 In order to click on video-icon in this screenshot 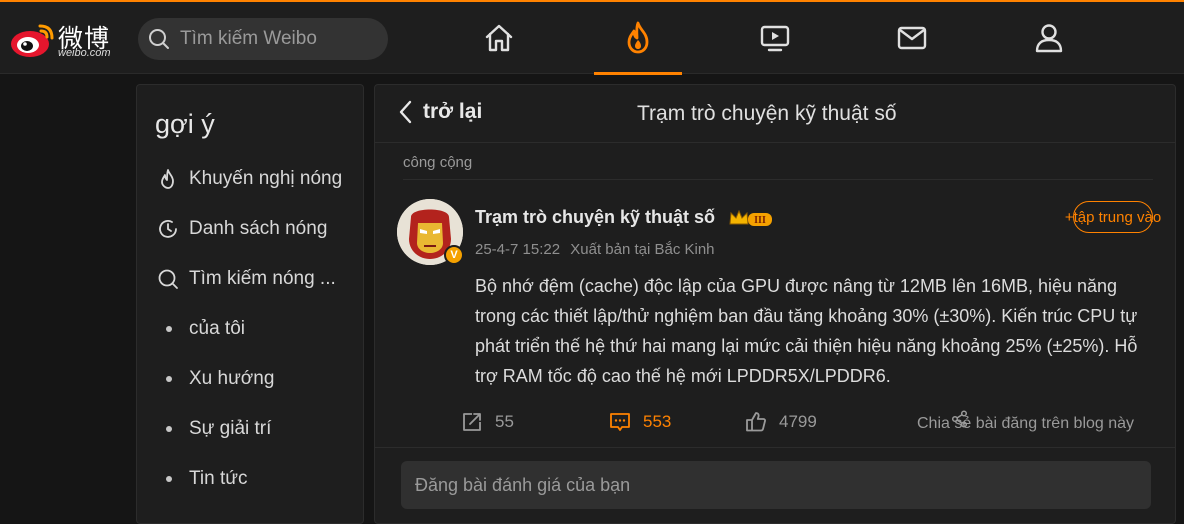, I will do `click(775, 38)`.